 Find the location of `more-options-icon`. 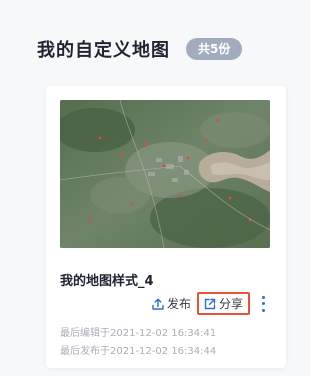

more-options-icon is located at coordinates (263, 303).